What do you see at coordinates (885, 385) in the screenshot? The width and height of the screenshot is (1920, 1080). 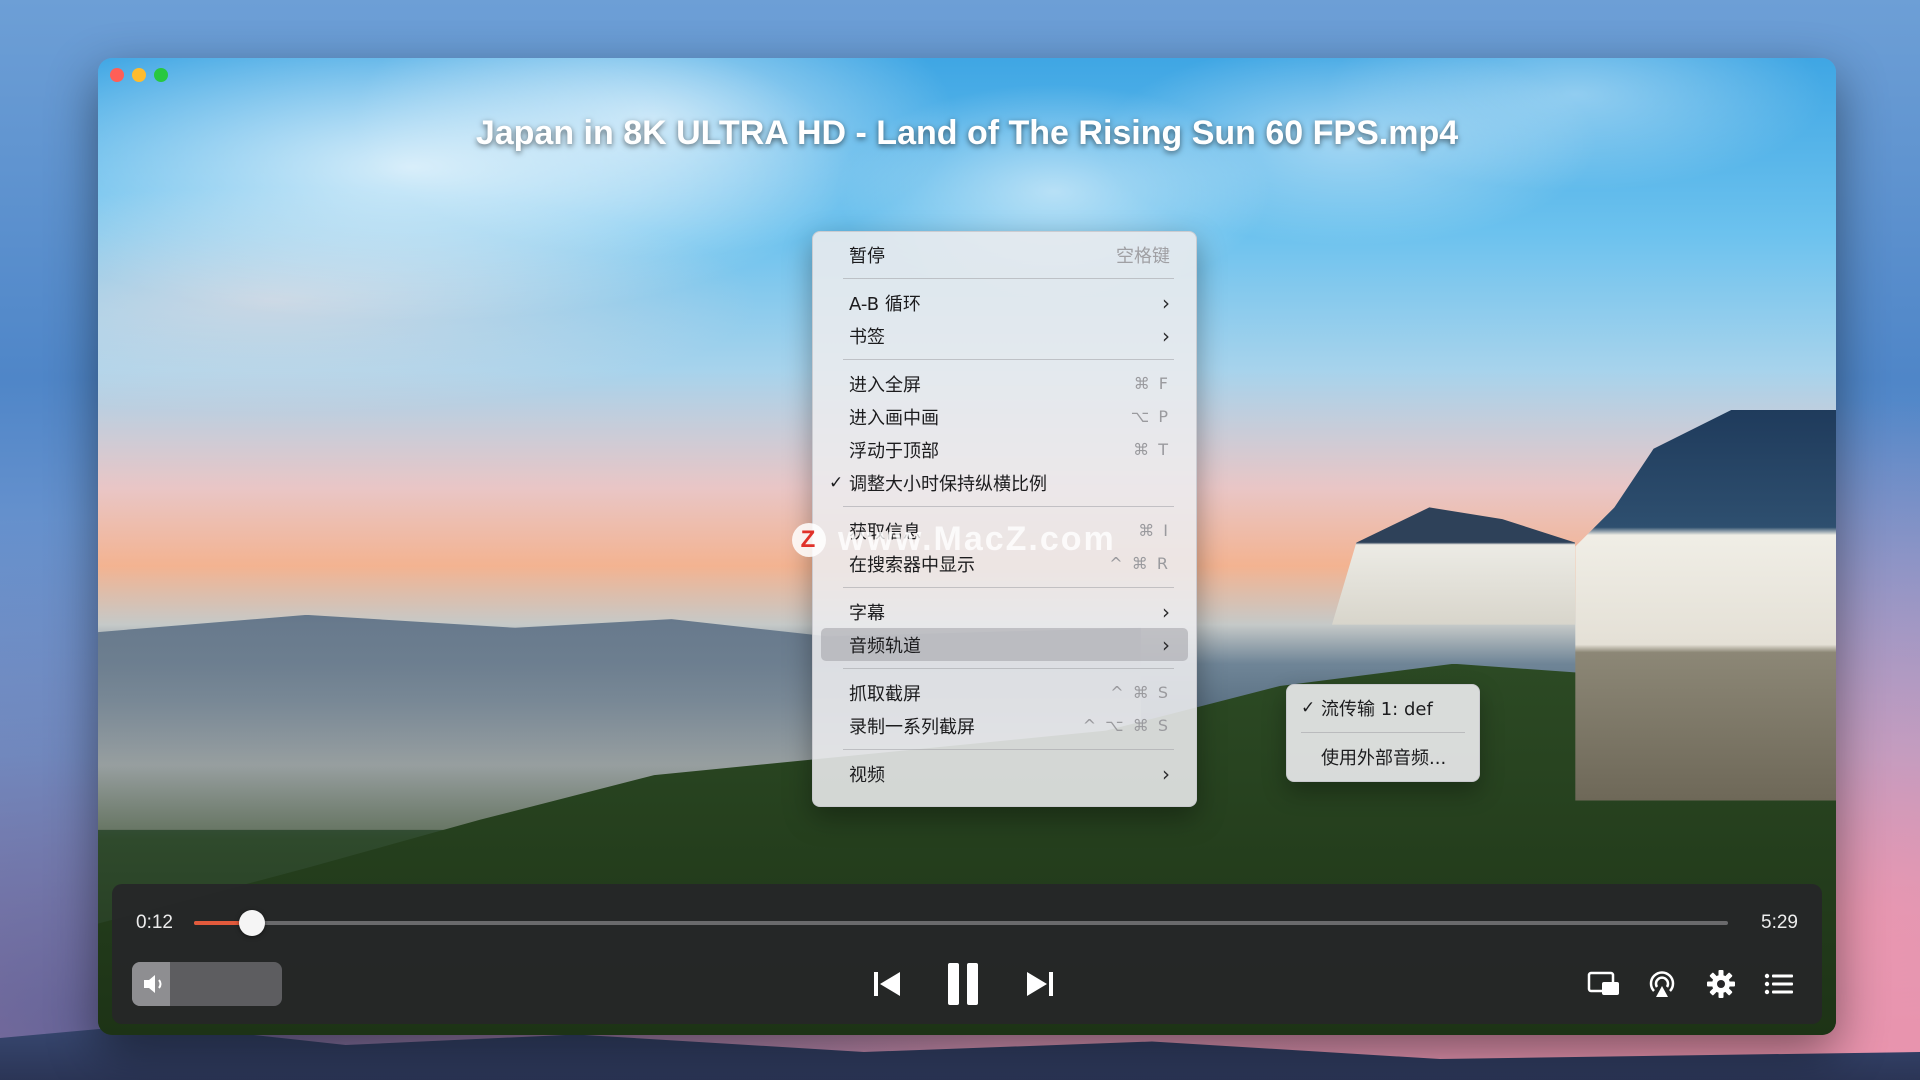 I see `menu-item-label: 进入全屏` at bounding box center [885, 385].